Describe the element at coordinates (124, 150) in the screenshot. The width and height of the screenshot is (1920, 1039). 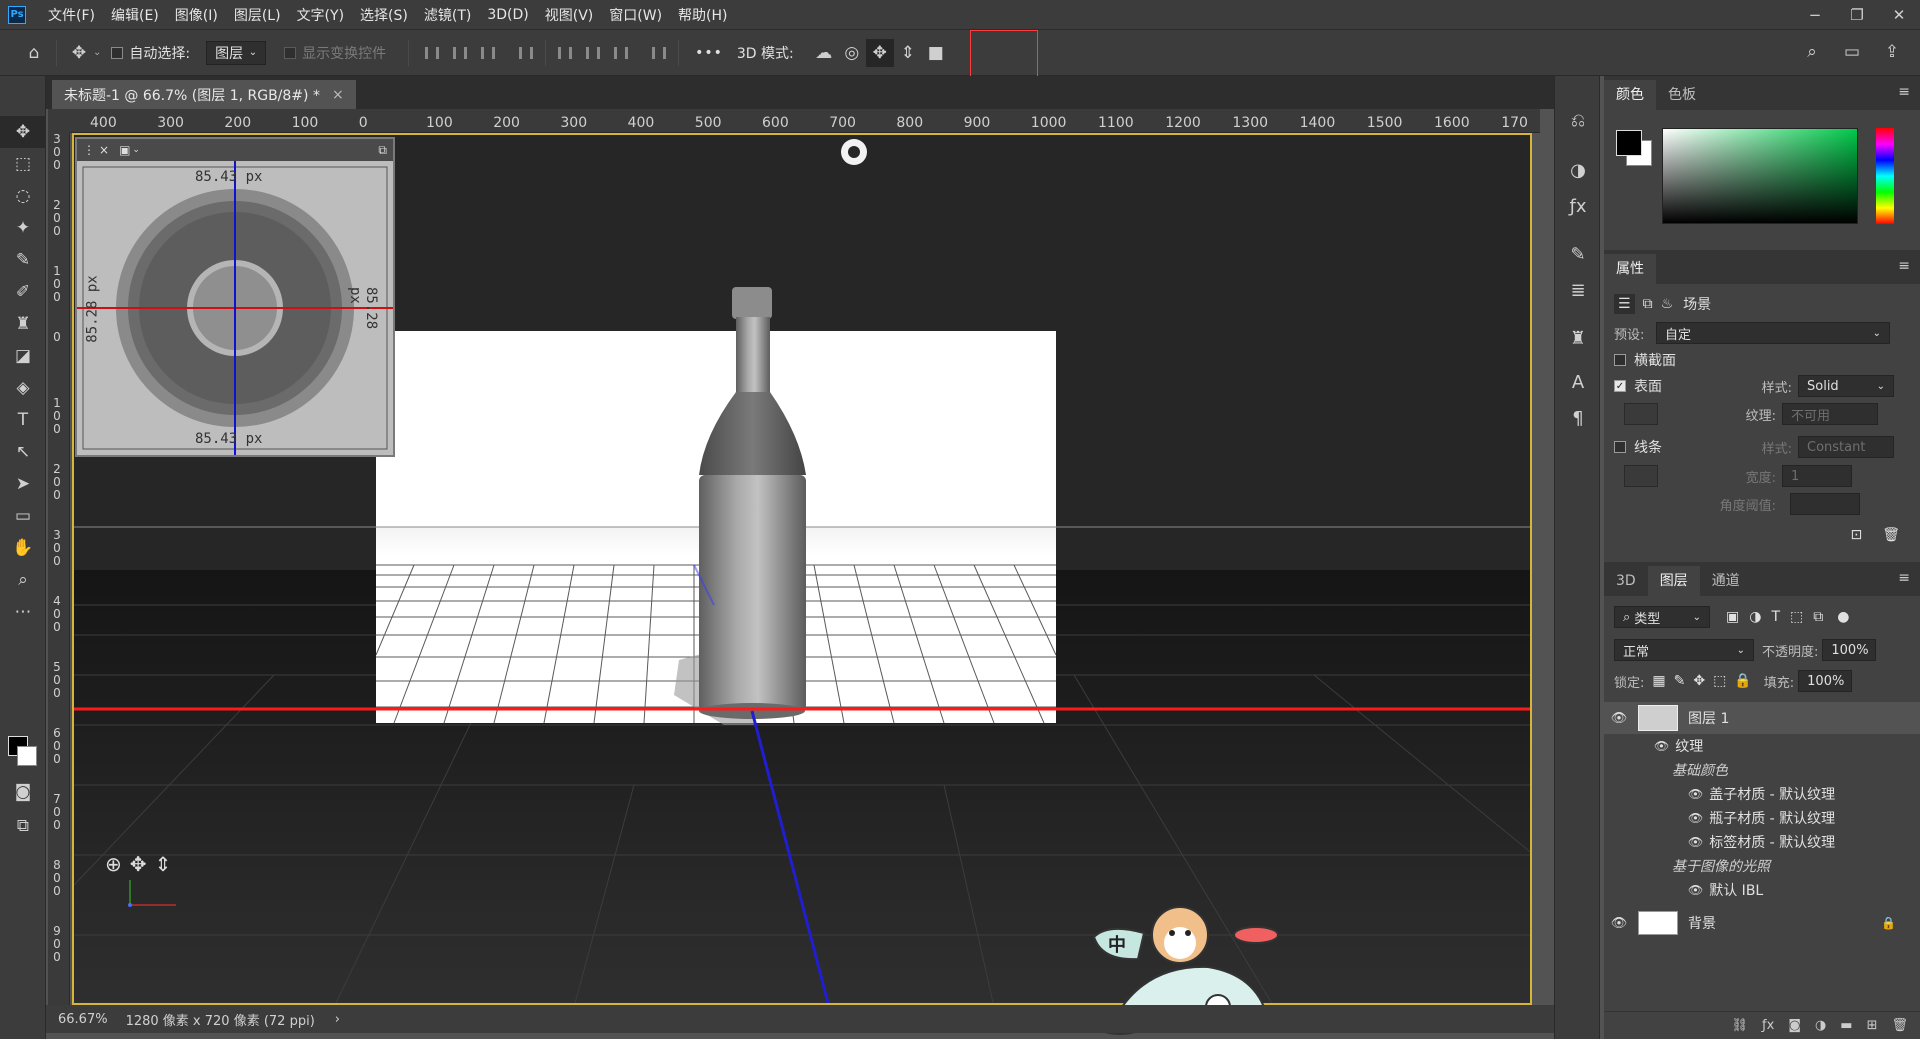
I see `view-menu-icon: ▣` at that location.